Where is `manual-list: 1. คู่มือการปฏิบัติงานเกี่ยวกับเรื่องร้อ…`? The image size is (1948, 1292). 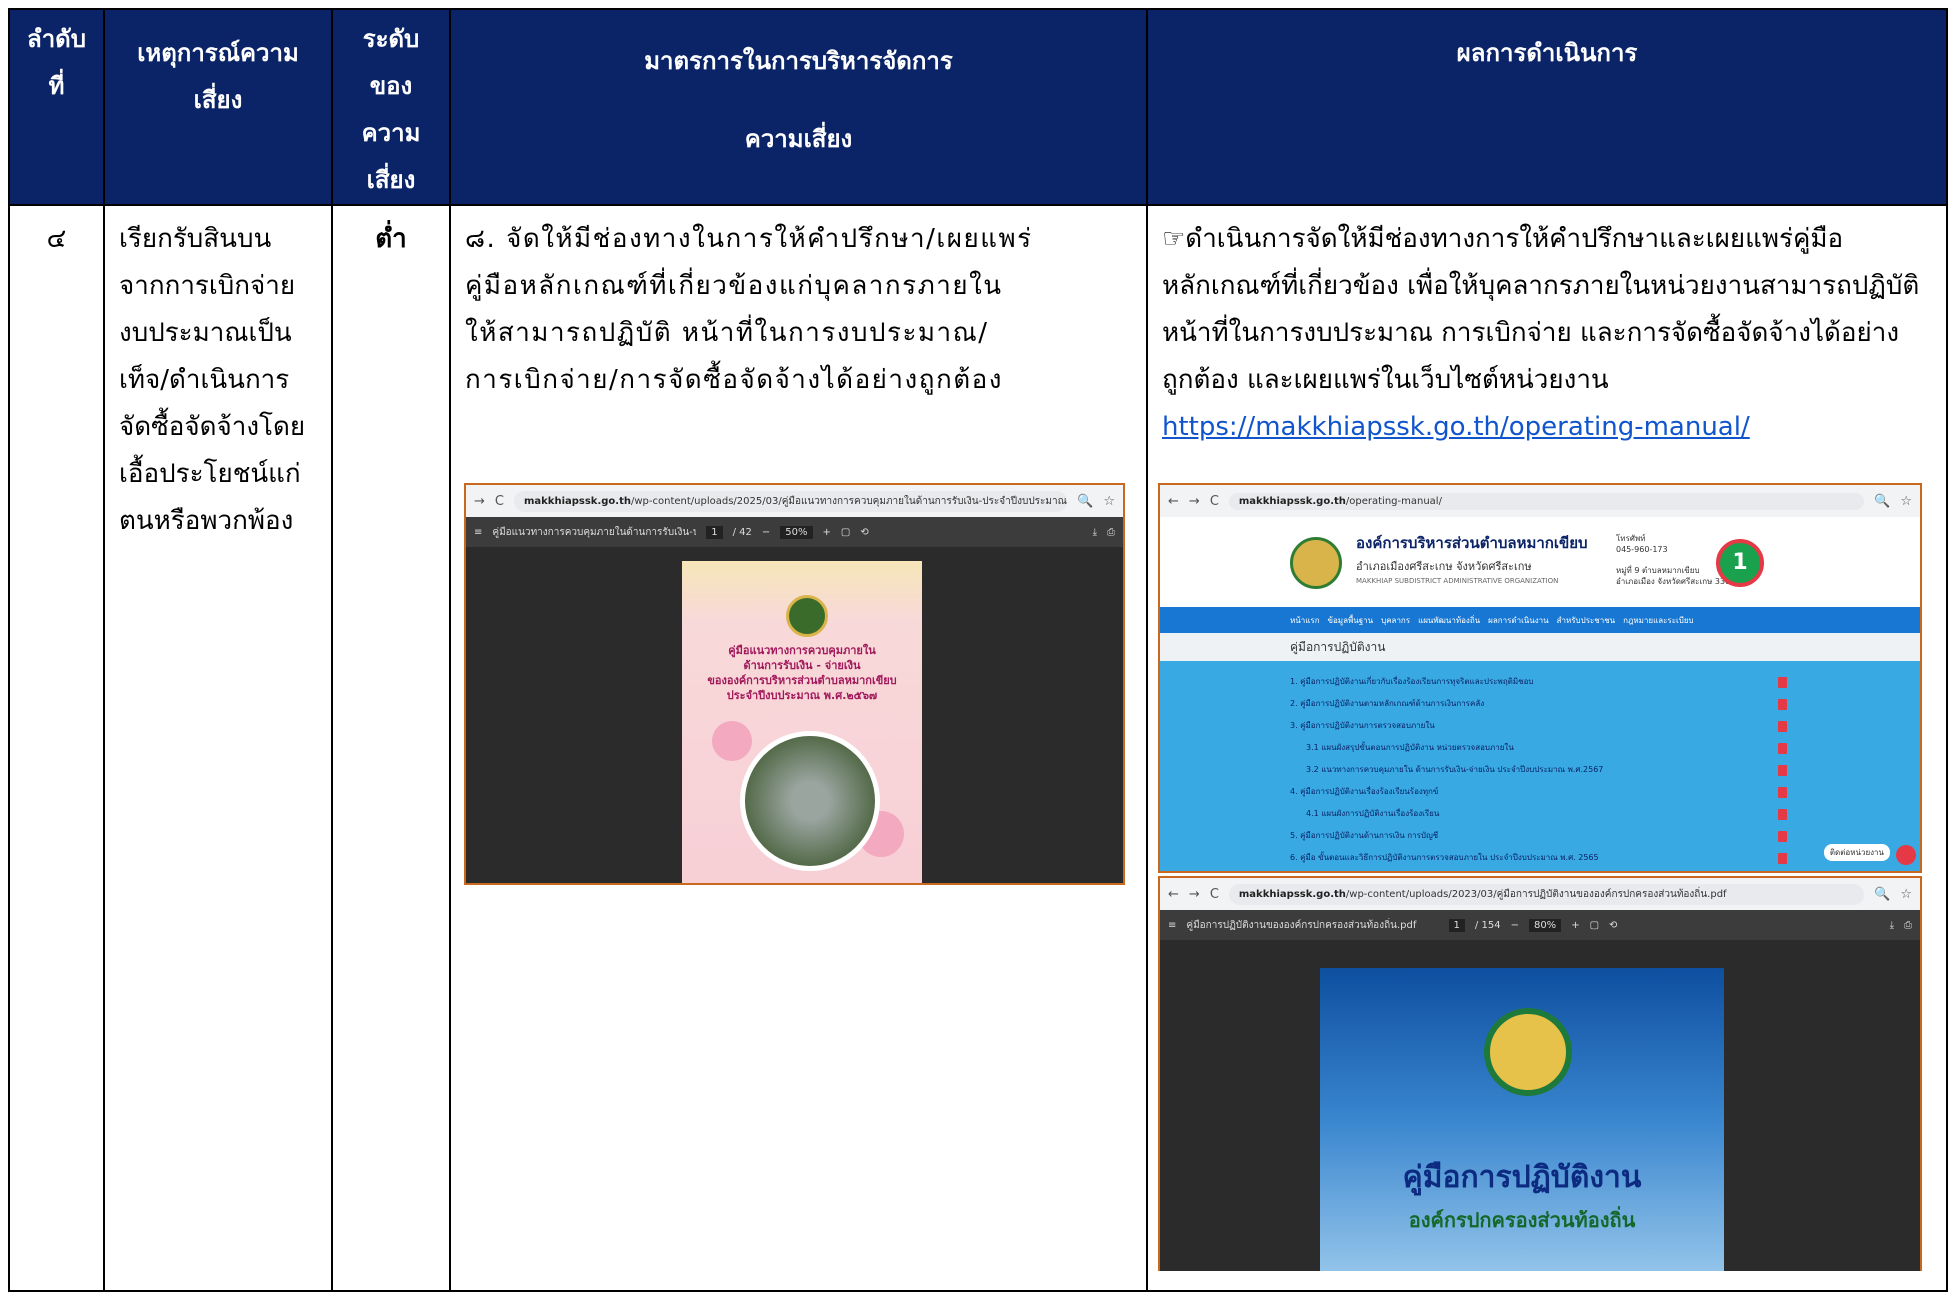
manual-list: 1. คู่มือการปฏิบัติงานเกี่ยวกับเรื่องร้อ… is located at coordinates (1540, 765).